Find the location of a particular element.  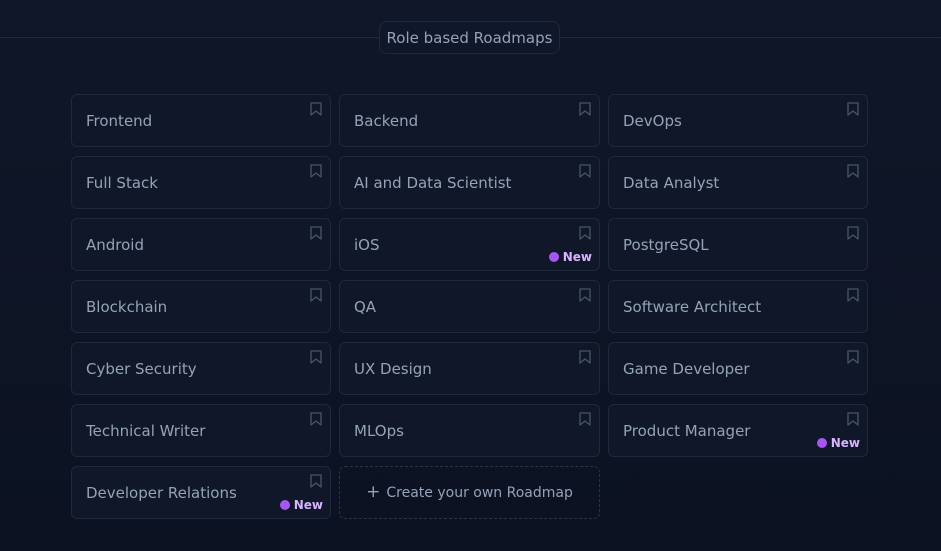

roadmap-card: PostgreSQL is located at coordinates (738, 244).